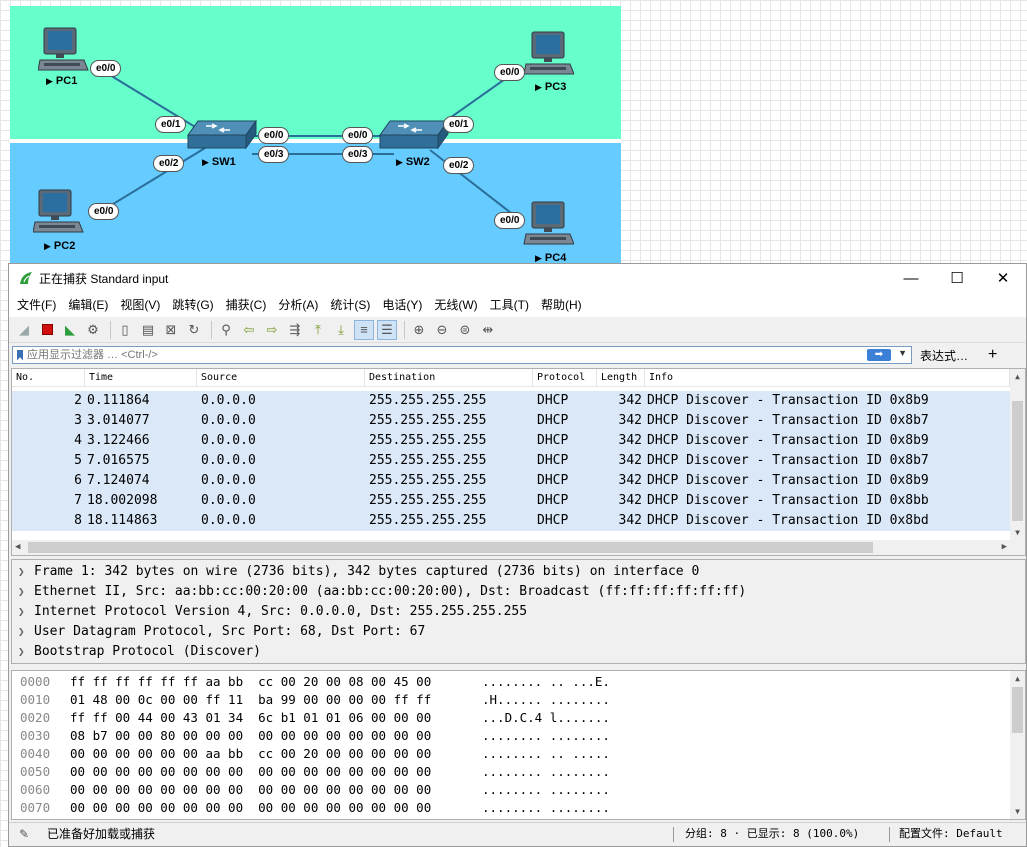  What do you see at coordinates (488, 330) in the screenshot?
I see `resize-columns-icon: ⇹` at bounding box center [488, 330].